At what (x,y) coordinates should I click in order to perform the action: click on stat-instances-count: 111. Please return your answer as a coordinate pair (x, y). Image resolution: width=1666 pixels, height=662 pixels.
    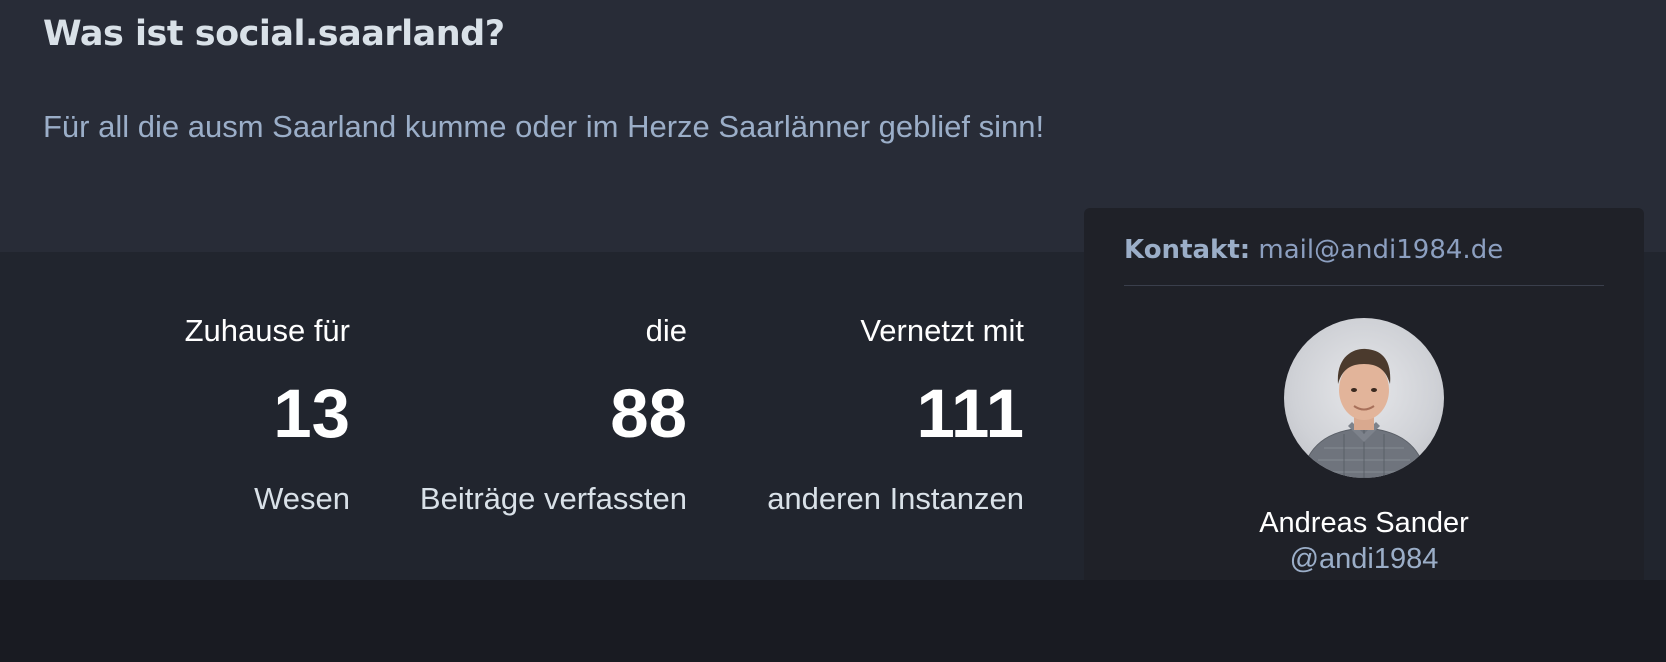
    Looking at the image, I should click on (970, 413).